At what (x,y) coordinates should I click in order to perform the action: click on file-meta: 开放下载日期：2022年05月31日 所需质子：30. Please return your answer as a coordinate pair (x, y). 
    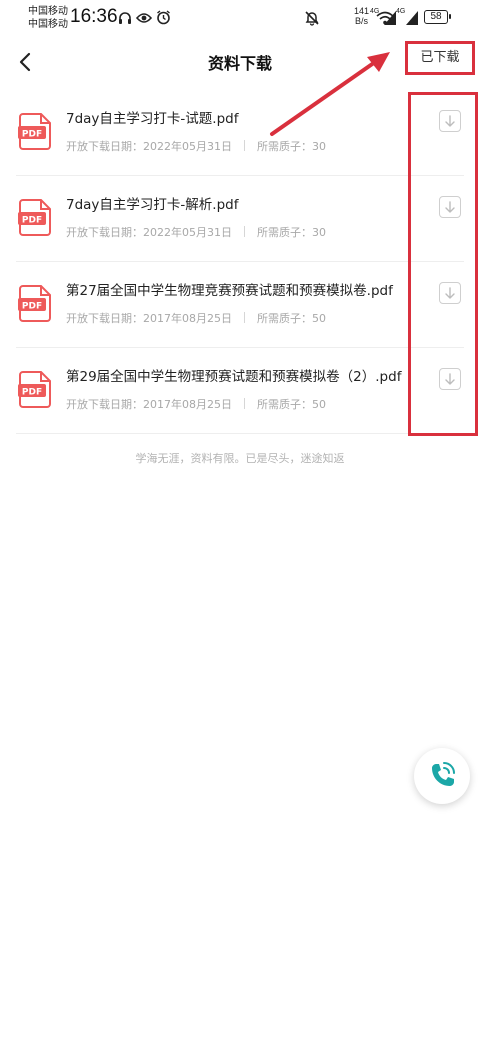
    Looking at the image, I should click on (196, 232).